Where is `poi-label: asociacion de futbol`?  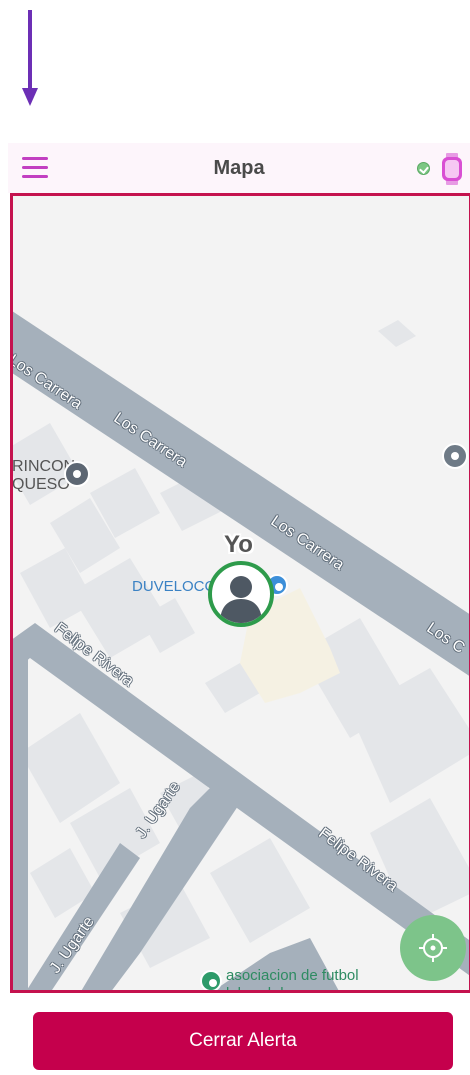 poi-label: asociacion de futbol is located at coordinates (292, 975).